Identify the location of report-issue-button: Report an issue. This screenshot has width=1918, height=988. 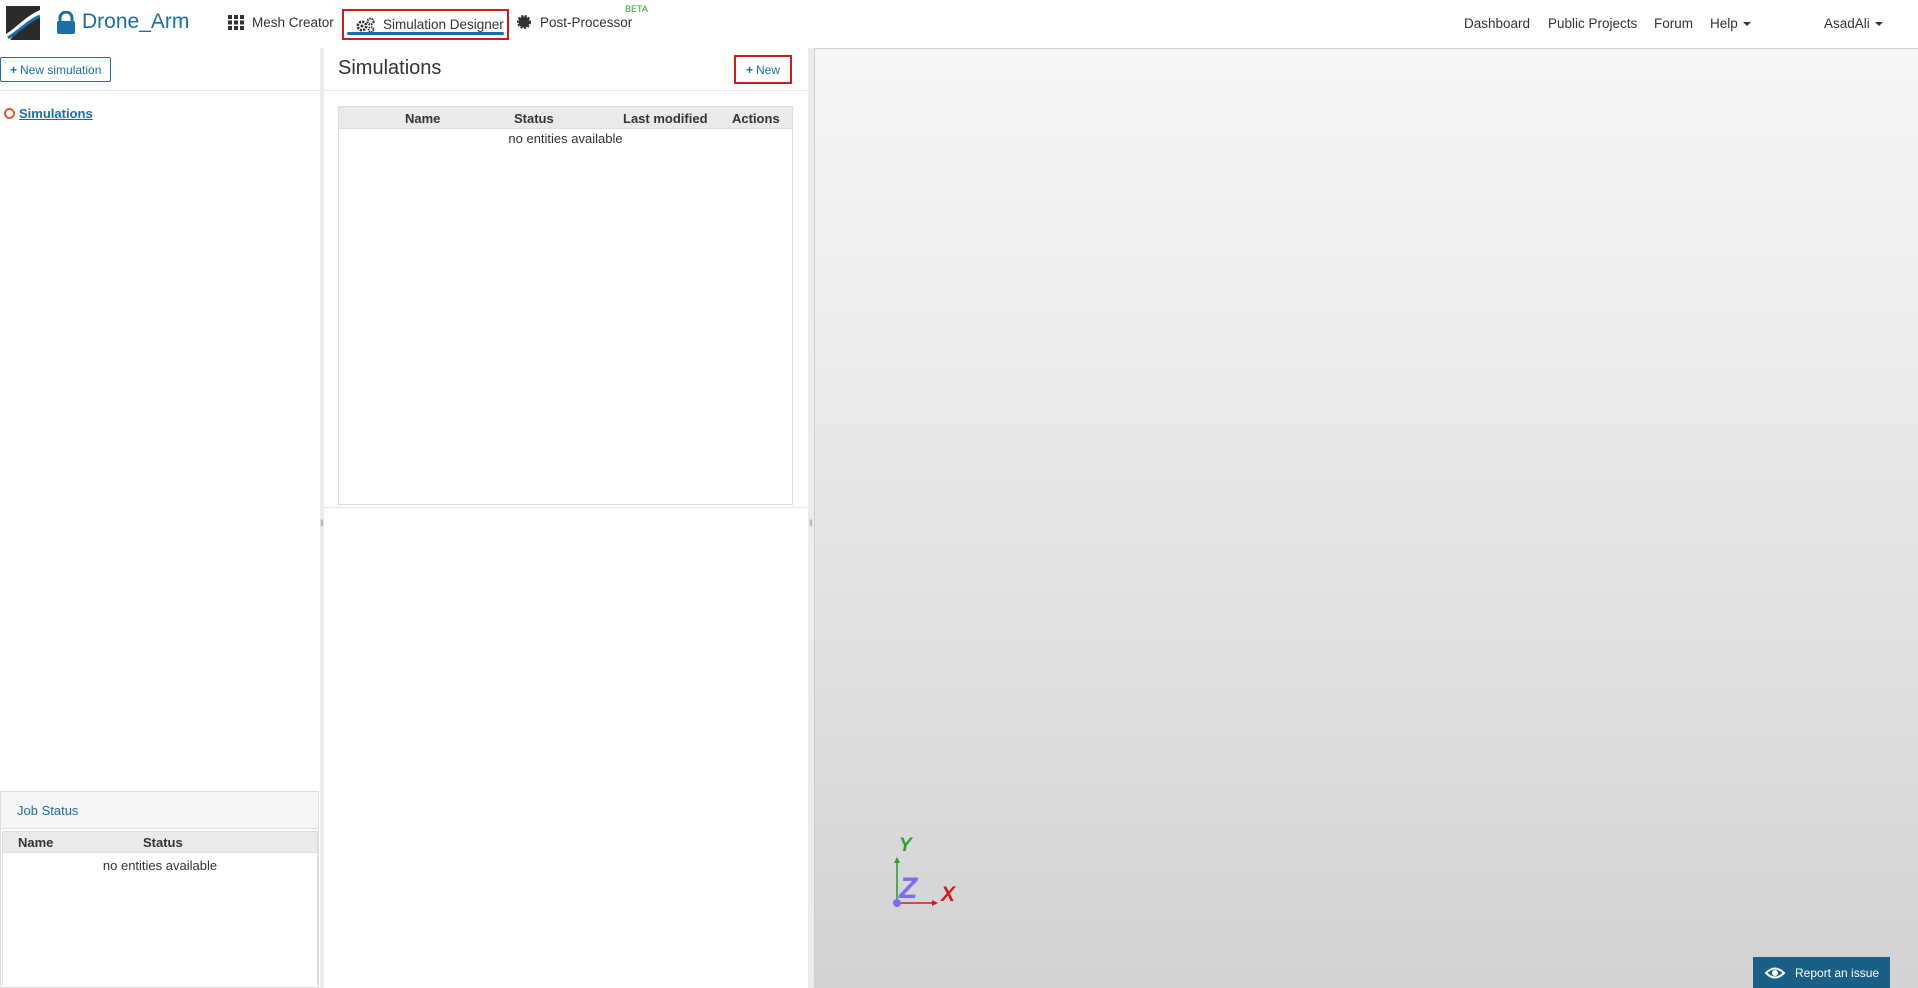
(1821, 972).